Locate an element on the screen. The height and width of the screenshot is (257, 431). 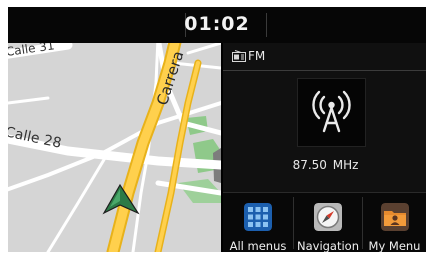
my-menu-button: My Menu is located at coordinates (394, 222).